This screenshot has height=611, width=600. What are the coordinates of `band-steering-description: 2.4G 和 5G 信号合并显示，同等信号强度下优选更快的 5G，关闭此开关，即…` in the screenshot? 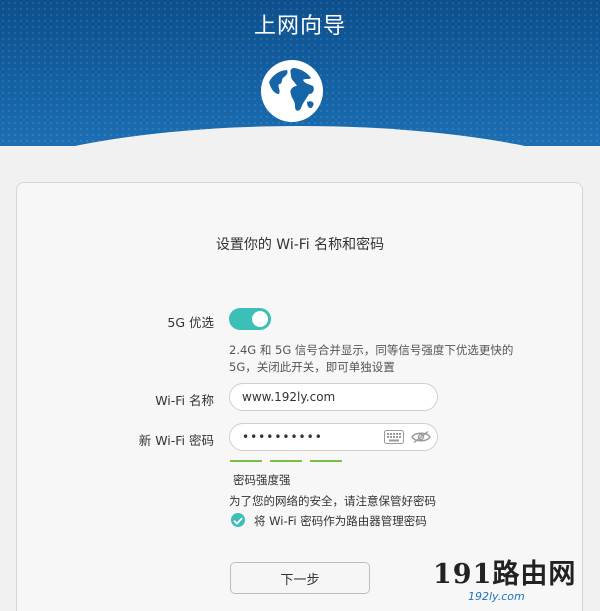 It's located at (389, 359).